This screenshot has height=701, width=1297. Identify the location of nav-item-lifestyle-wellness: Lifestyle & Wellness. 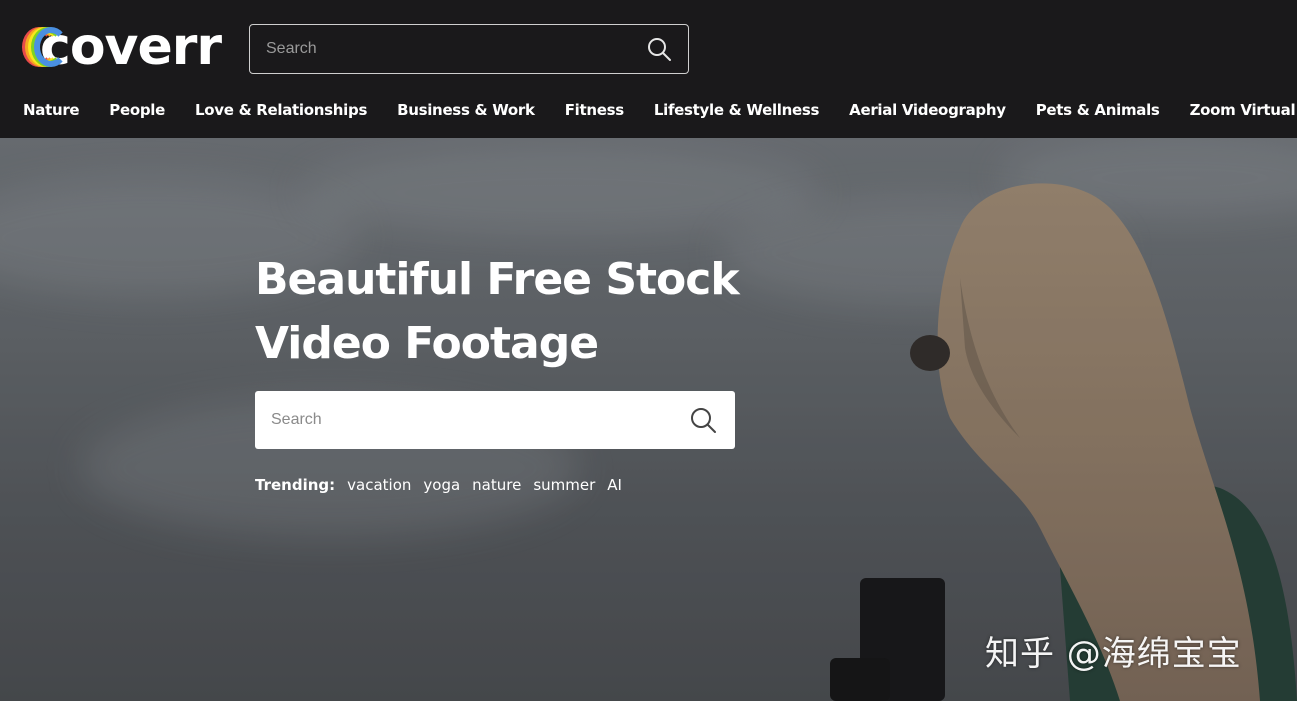
(737, 110).